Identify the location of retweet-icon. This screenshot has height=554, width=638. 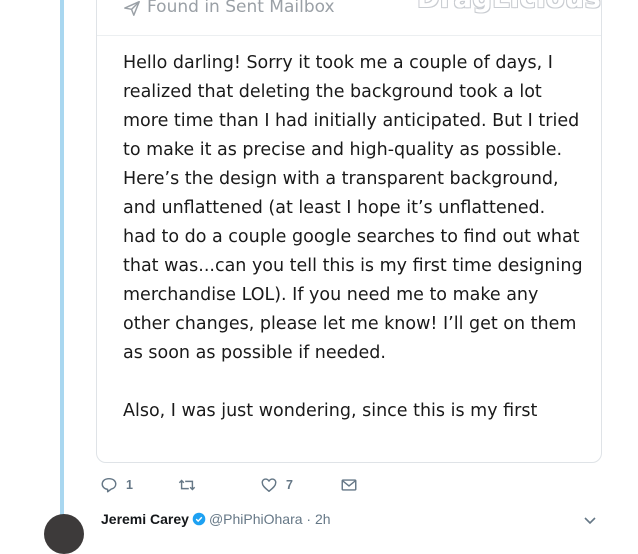
(187, 485).